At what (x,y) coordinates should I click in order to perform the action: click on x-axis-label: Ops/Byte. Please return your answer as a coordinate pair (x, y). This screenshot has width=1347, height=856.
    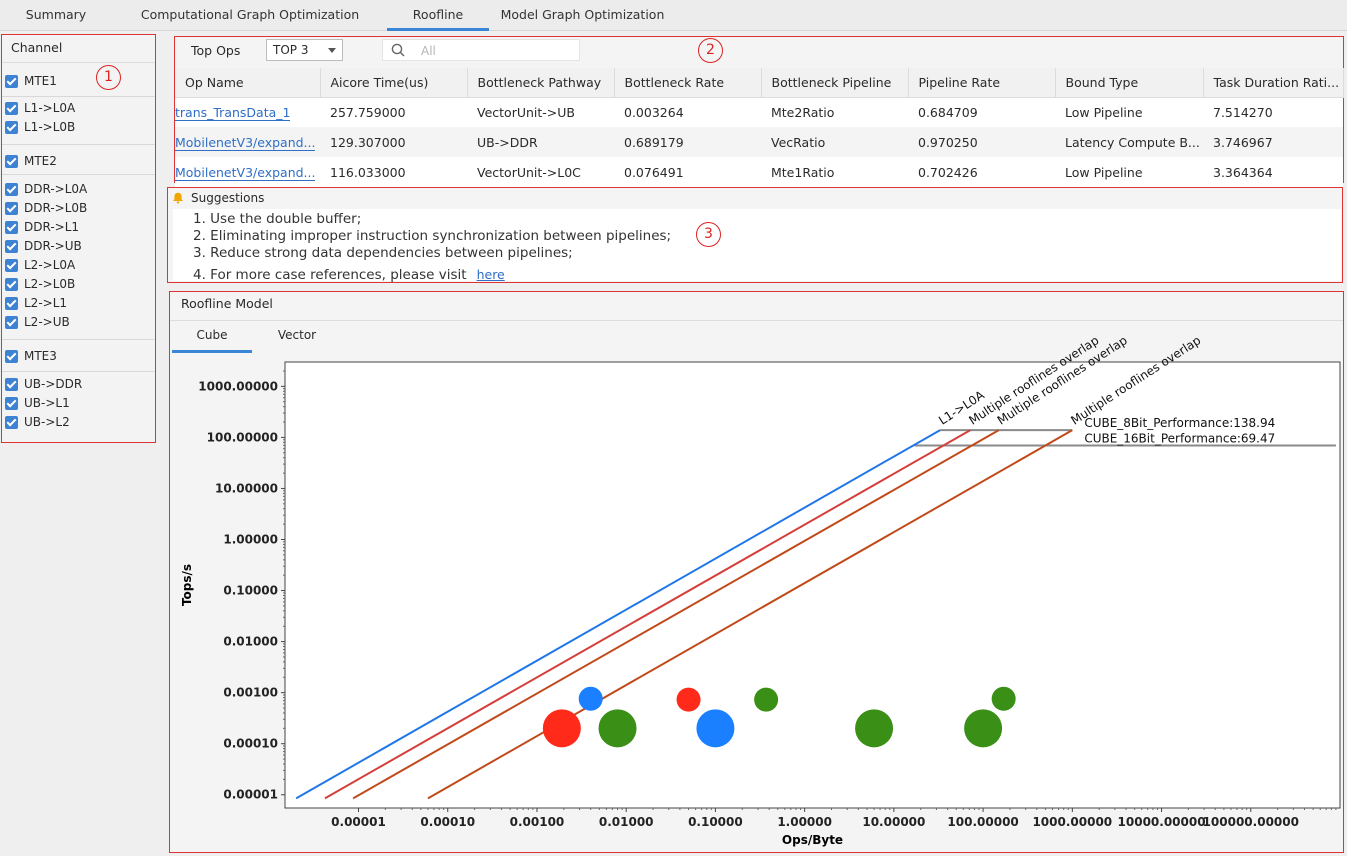
    Looking at the image, I should click on (812, 840).